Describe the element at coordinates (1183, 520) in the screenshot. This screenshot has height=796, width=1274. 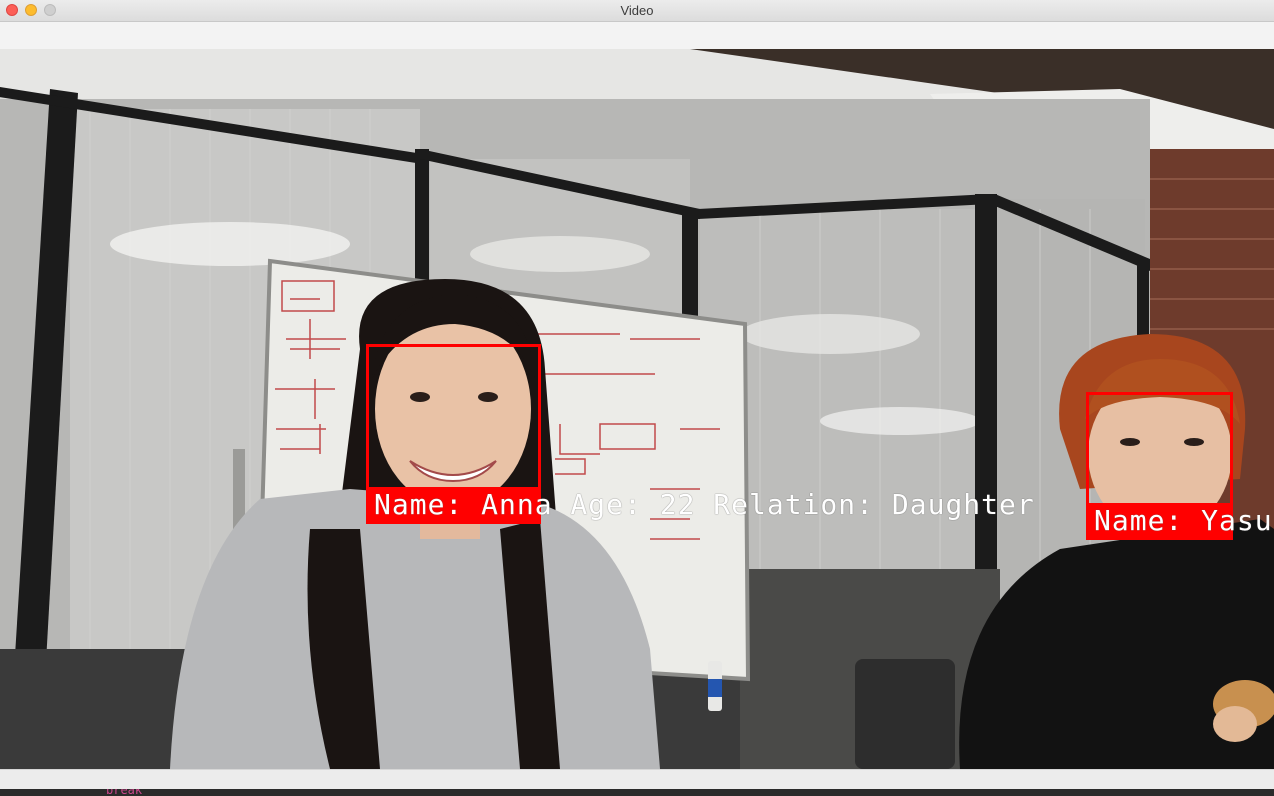
I see `detection-label-yasu: Name: Yasu` at that location.